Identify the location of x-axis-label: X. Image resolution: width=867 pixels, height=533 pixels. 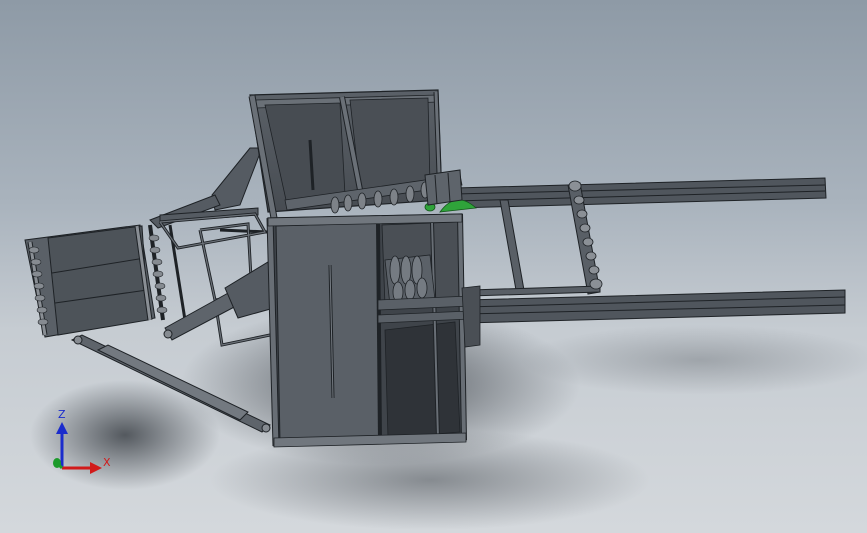
(107, 462).